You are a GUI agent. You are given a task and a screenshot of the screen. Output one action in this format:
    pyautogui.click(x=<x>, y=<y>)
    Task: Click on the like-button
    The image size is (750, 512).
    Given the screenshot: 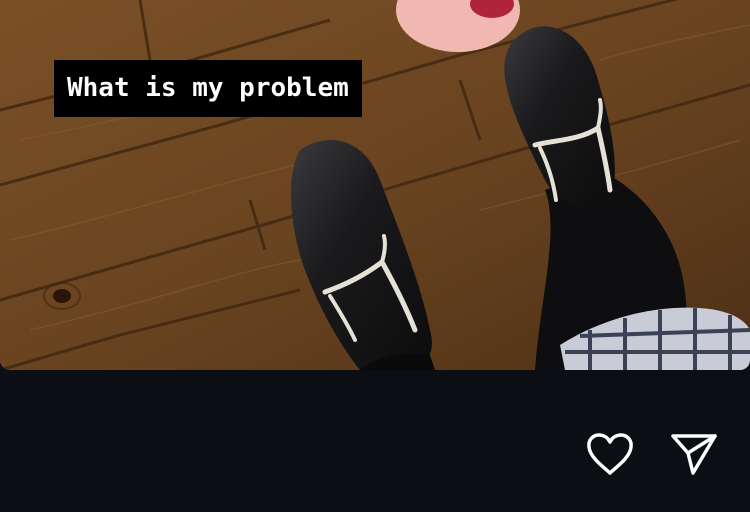 What is the action you would take?
    pyautogui.click(x=610, y=454)
    